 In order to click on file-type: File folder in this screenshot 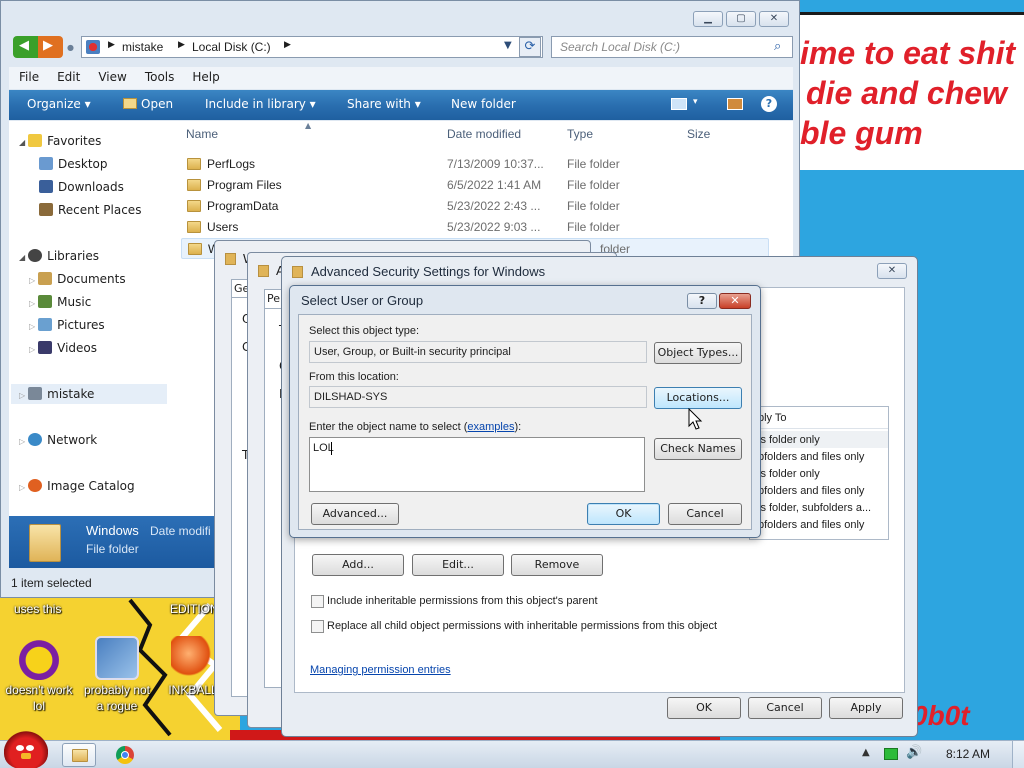, I will do `click(593, 227)`.